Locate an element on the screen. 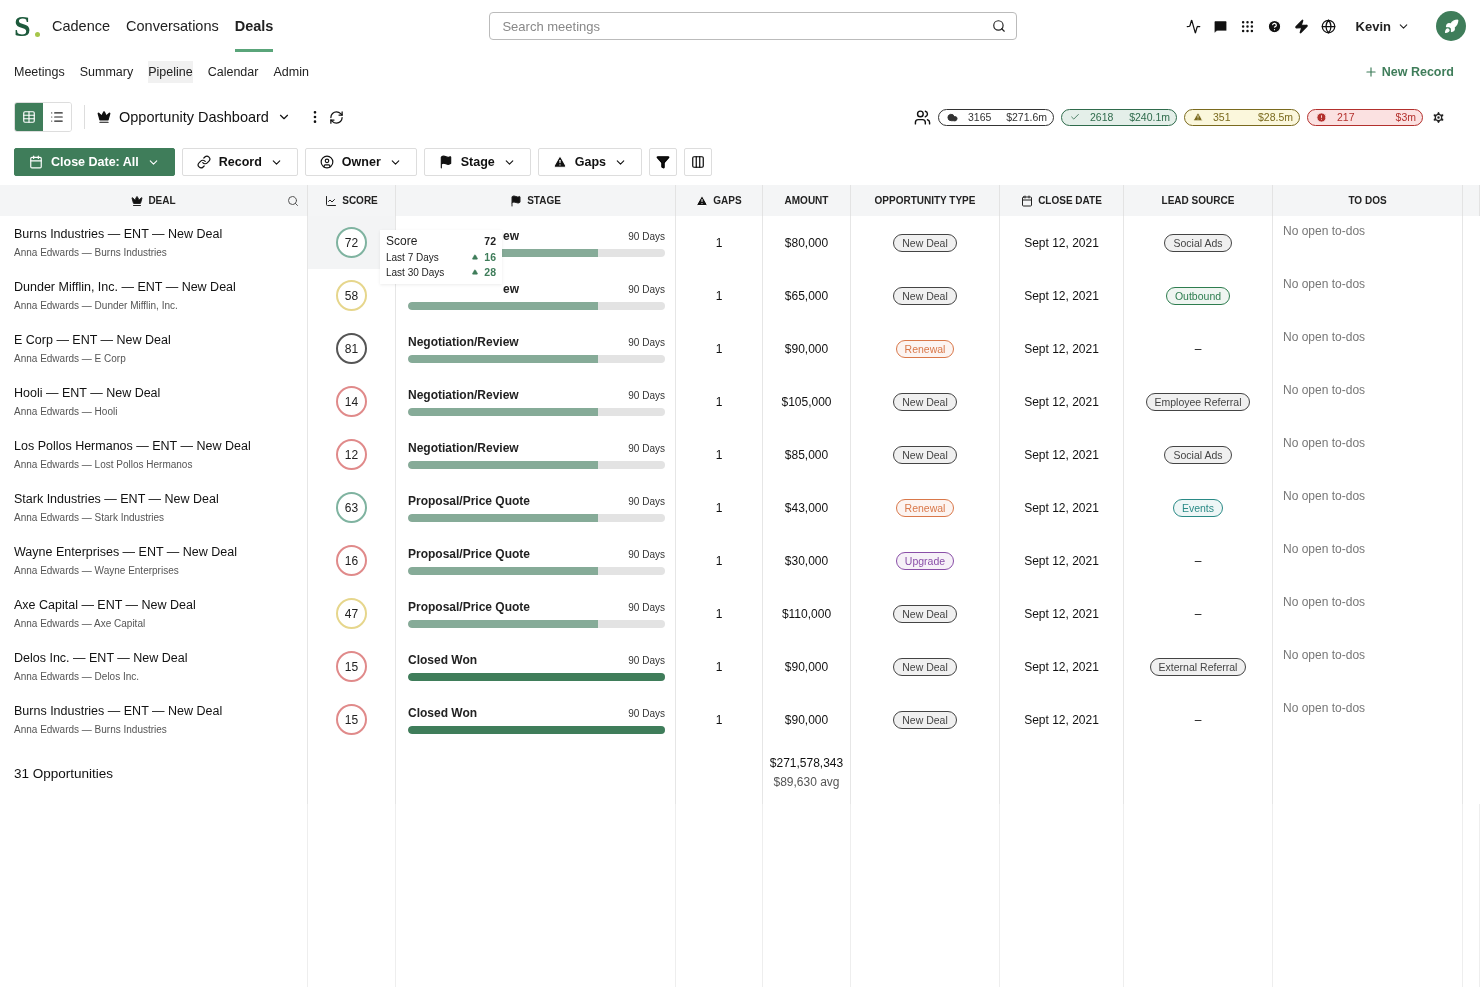 This screenshot has width=1480, height=987. amount: $80,000 is located at coordinates (806, 242).